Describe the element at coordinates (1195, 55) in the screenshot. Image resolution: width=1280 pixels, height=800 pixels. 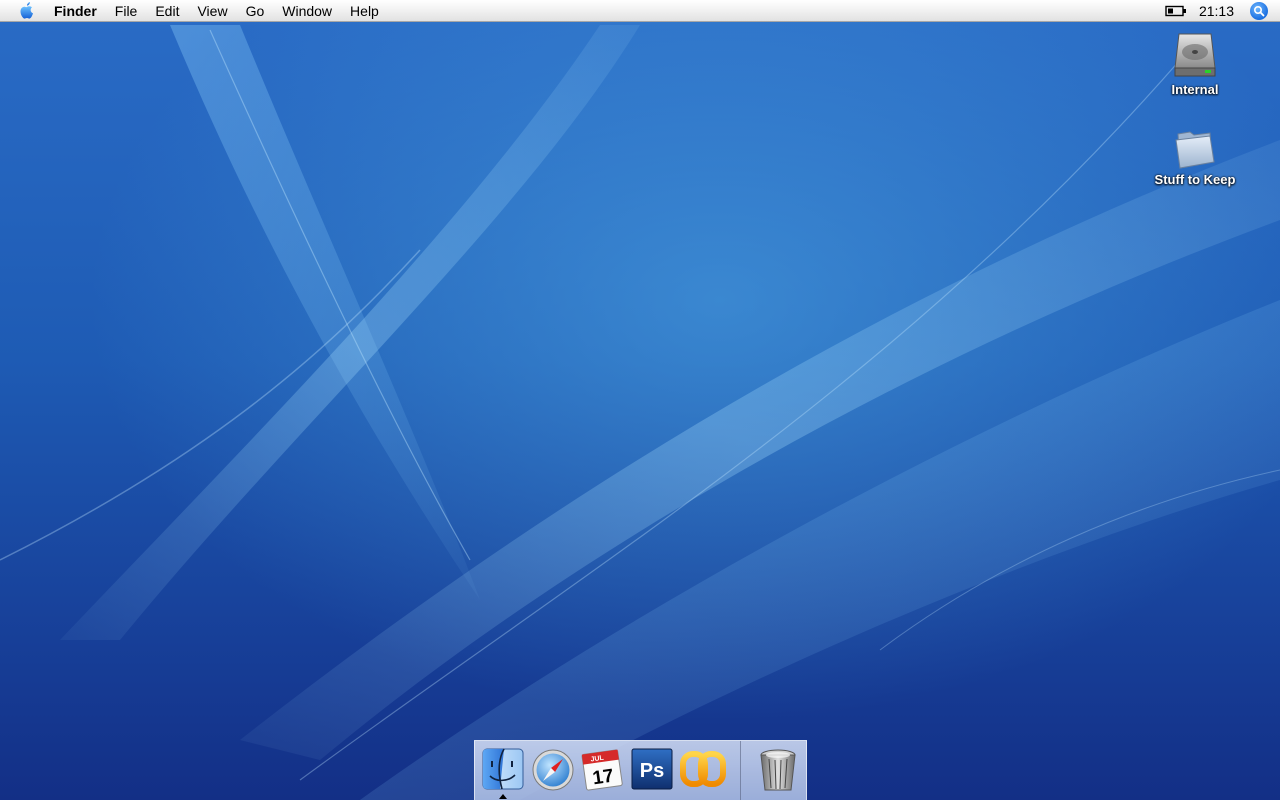
I see `hard-drive-icon` at that location.